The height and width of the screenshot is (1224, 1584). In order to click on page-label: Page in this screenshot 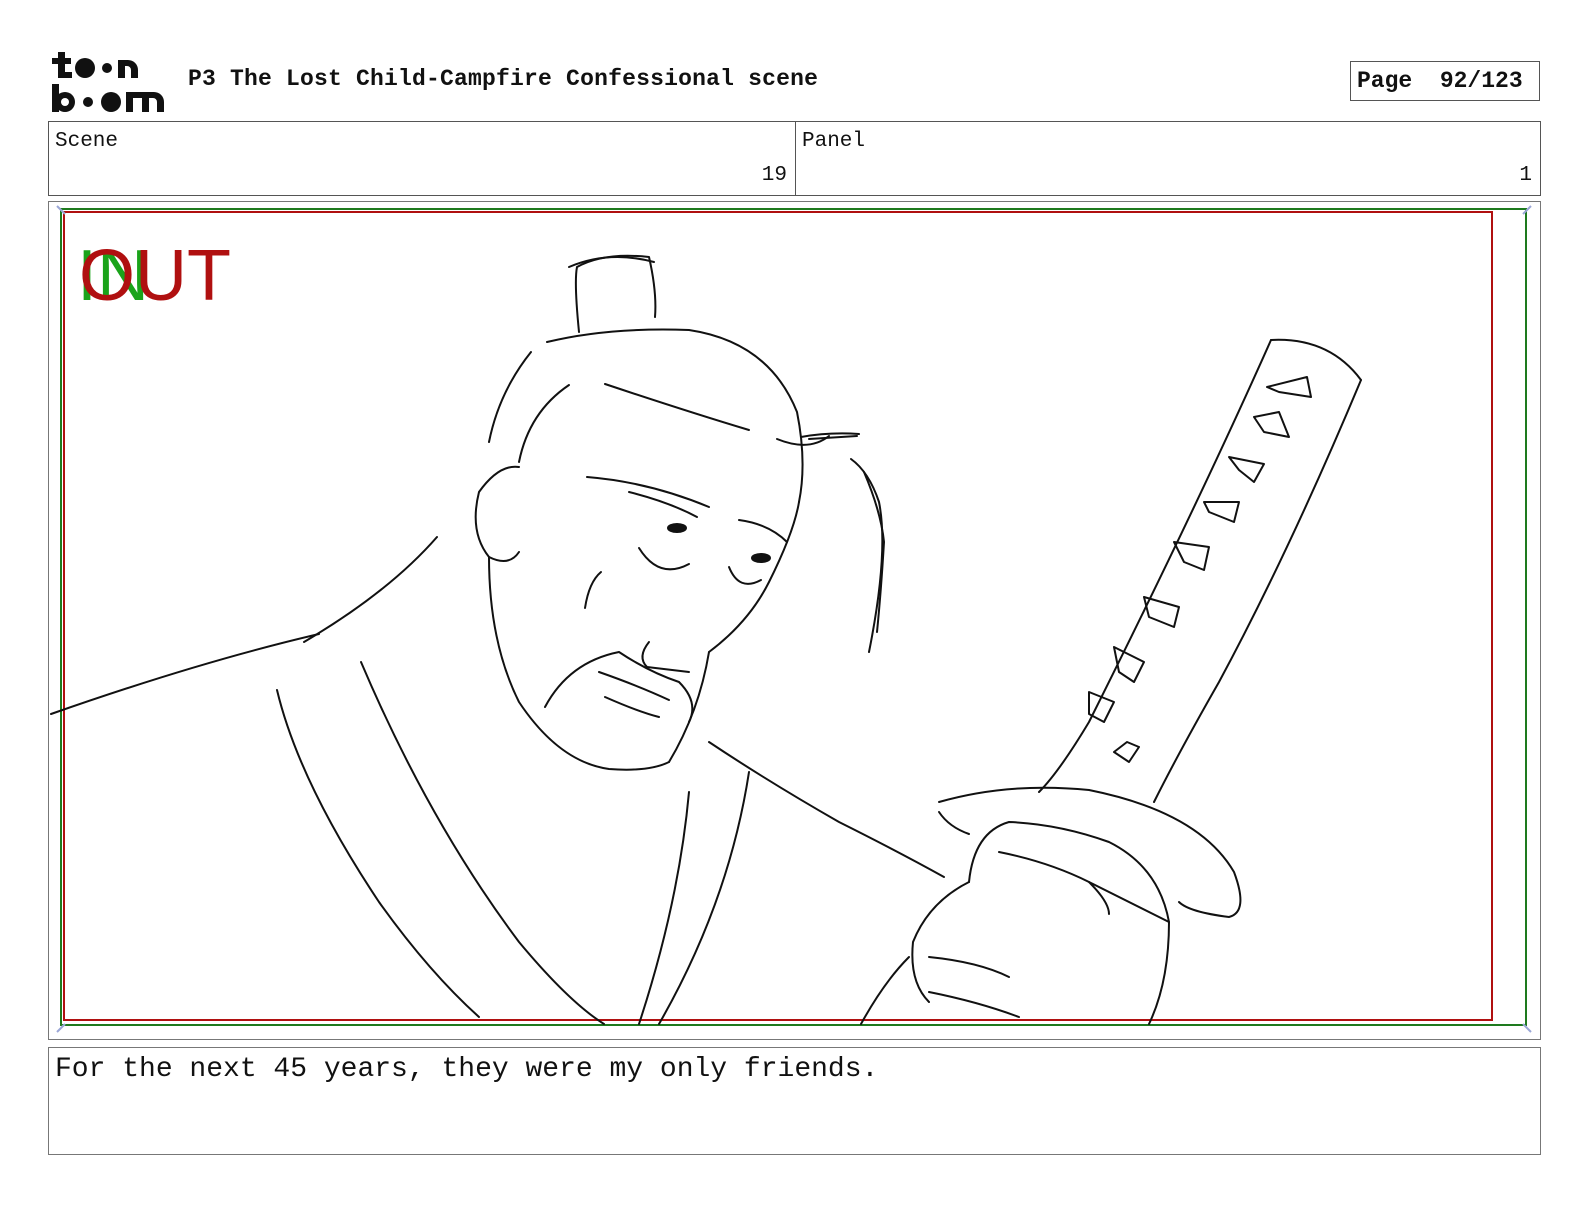, I will do `click(1385, 81)`.